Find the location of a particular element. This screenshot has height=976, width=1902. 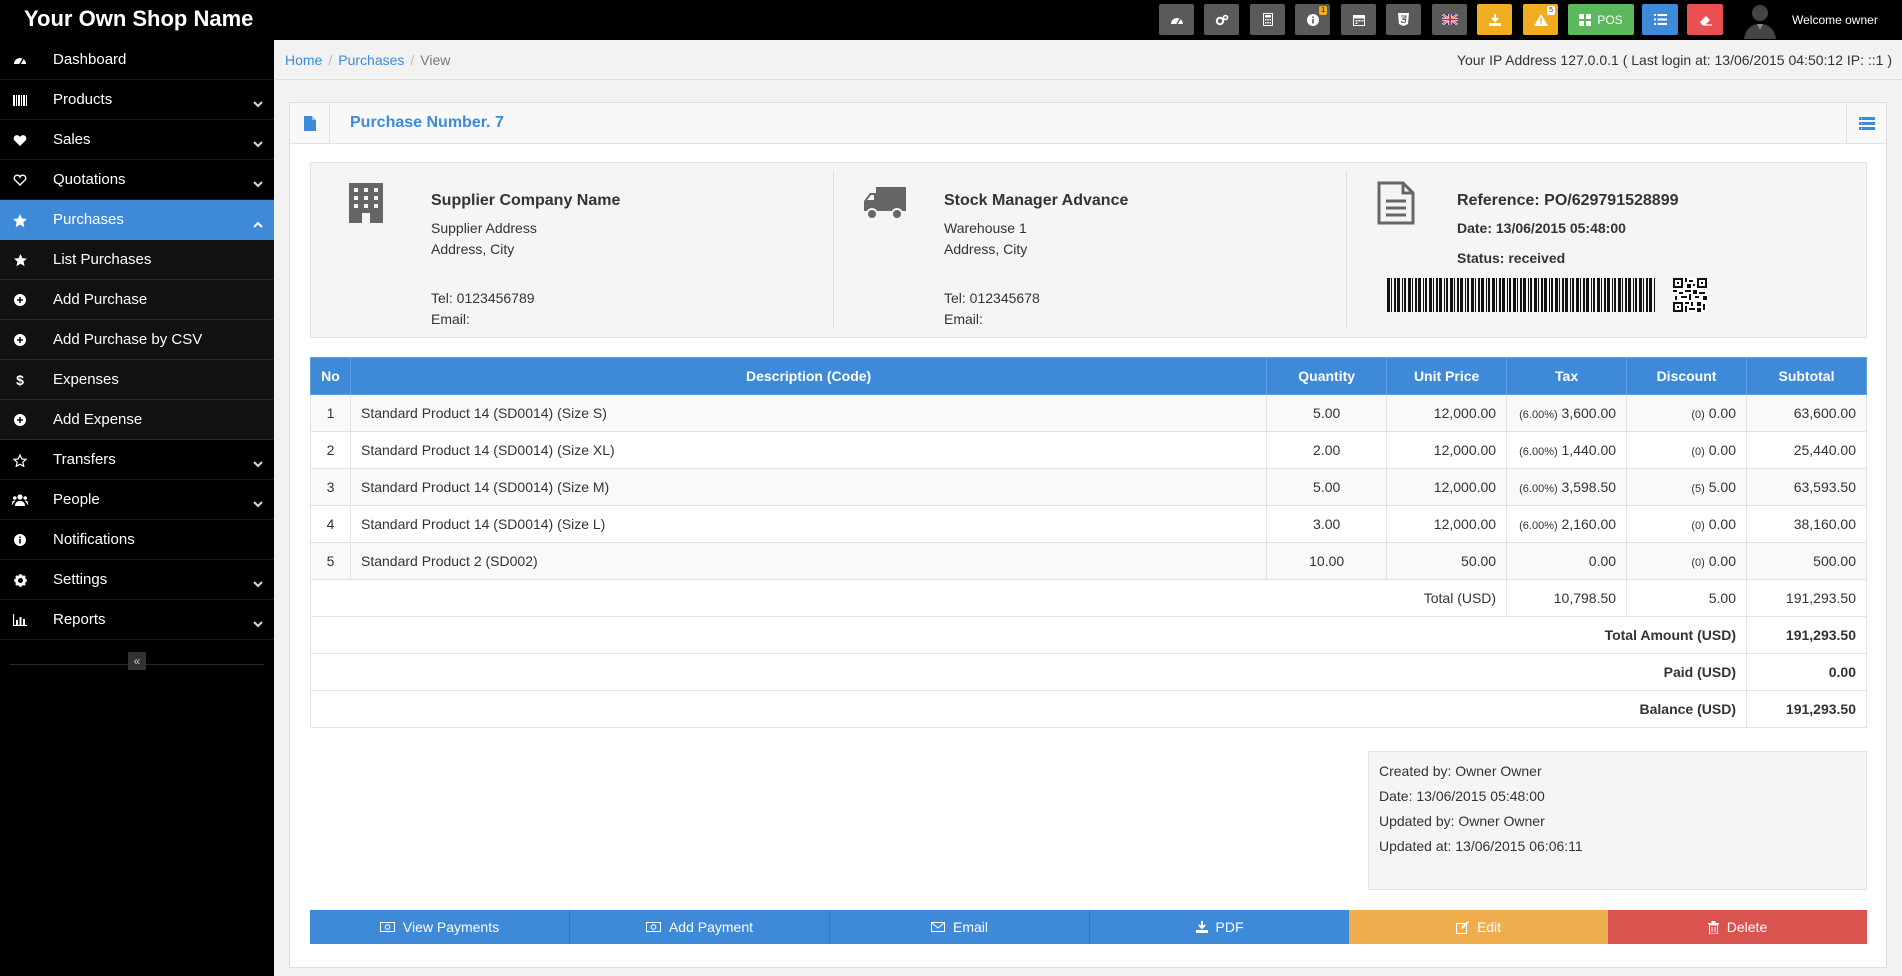

row-tax-value: 3,600.00 is located at coordinates (1589, 413).